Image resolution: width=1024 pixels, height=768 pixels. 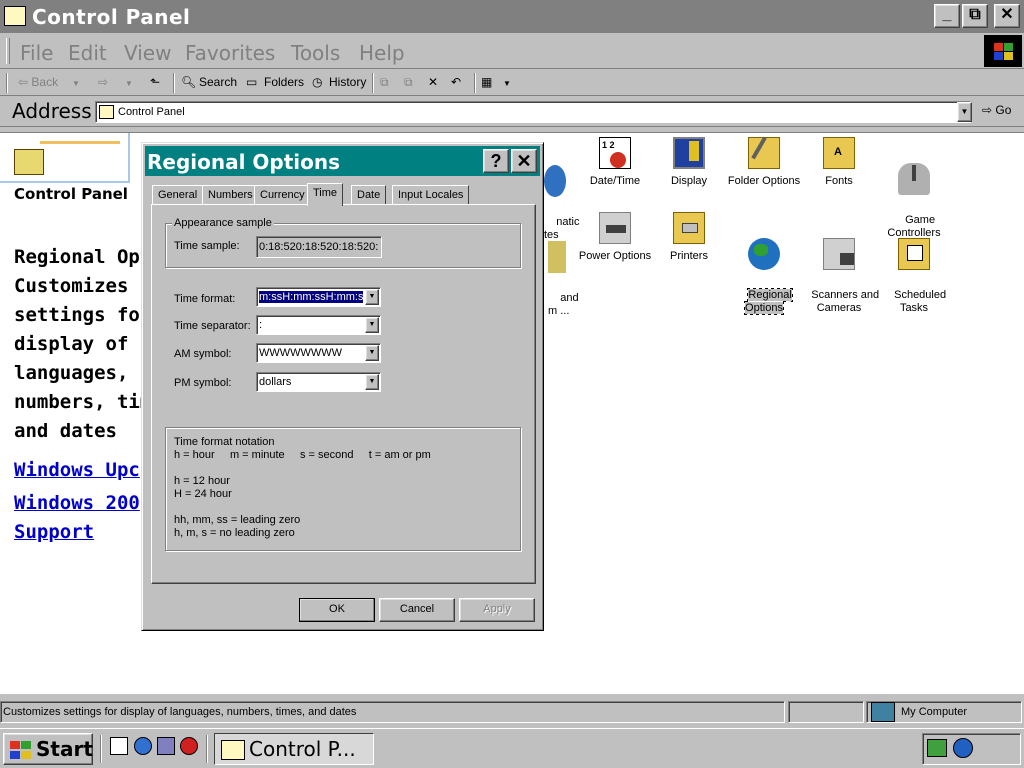 I want to click on cp-item-display: Display, so click(x=689, y=162).